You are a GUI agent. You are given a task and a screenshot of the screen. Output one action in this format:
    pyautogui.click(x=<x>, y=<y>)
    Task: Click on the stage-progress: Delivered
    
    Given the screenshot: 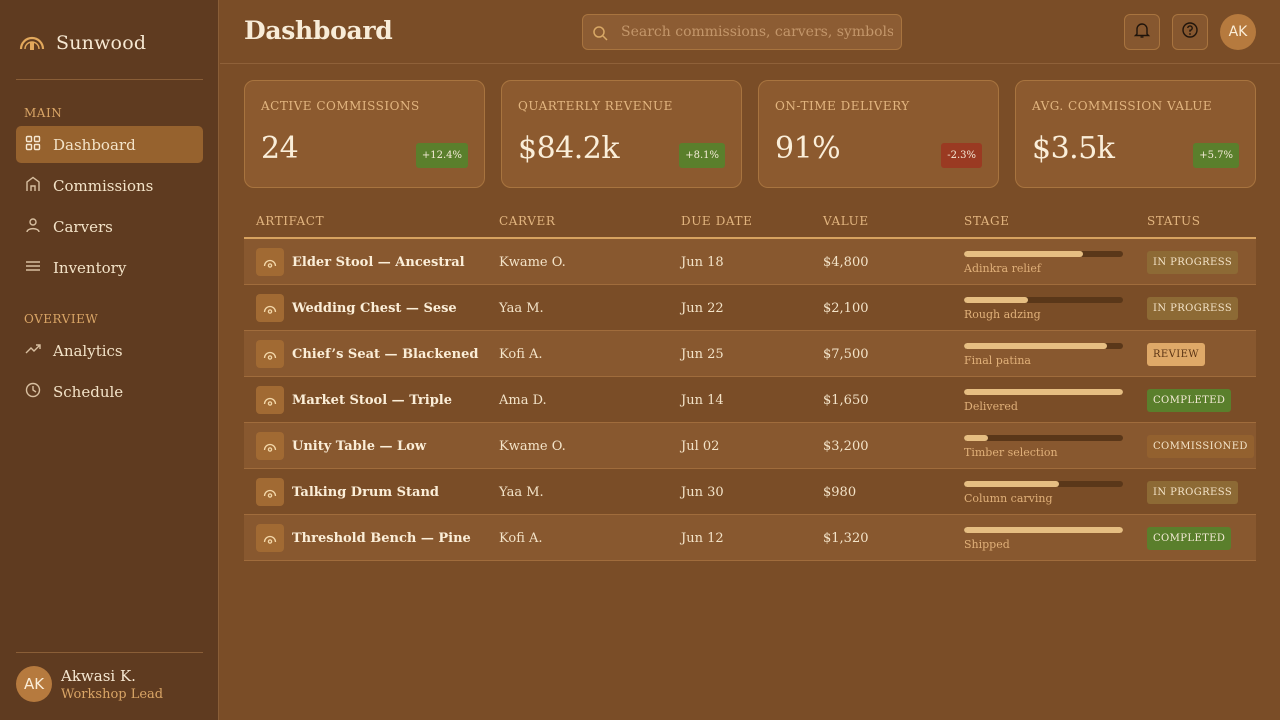 What is the action you would take?
    pyautogui.click(x=1044, y=401)
    